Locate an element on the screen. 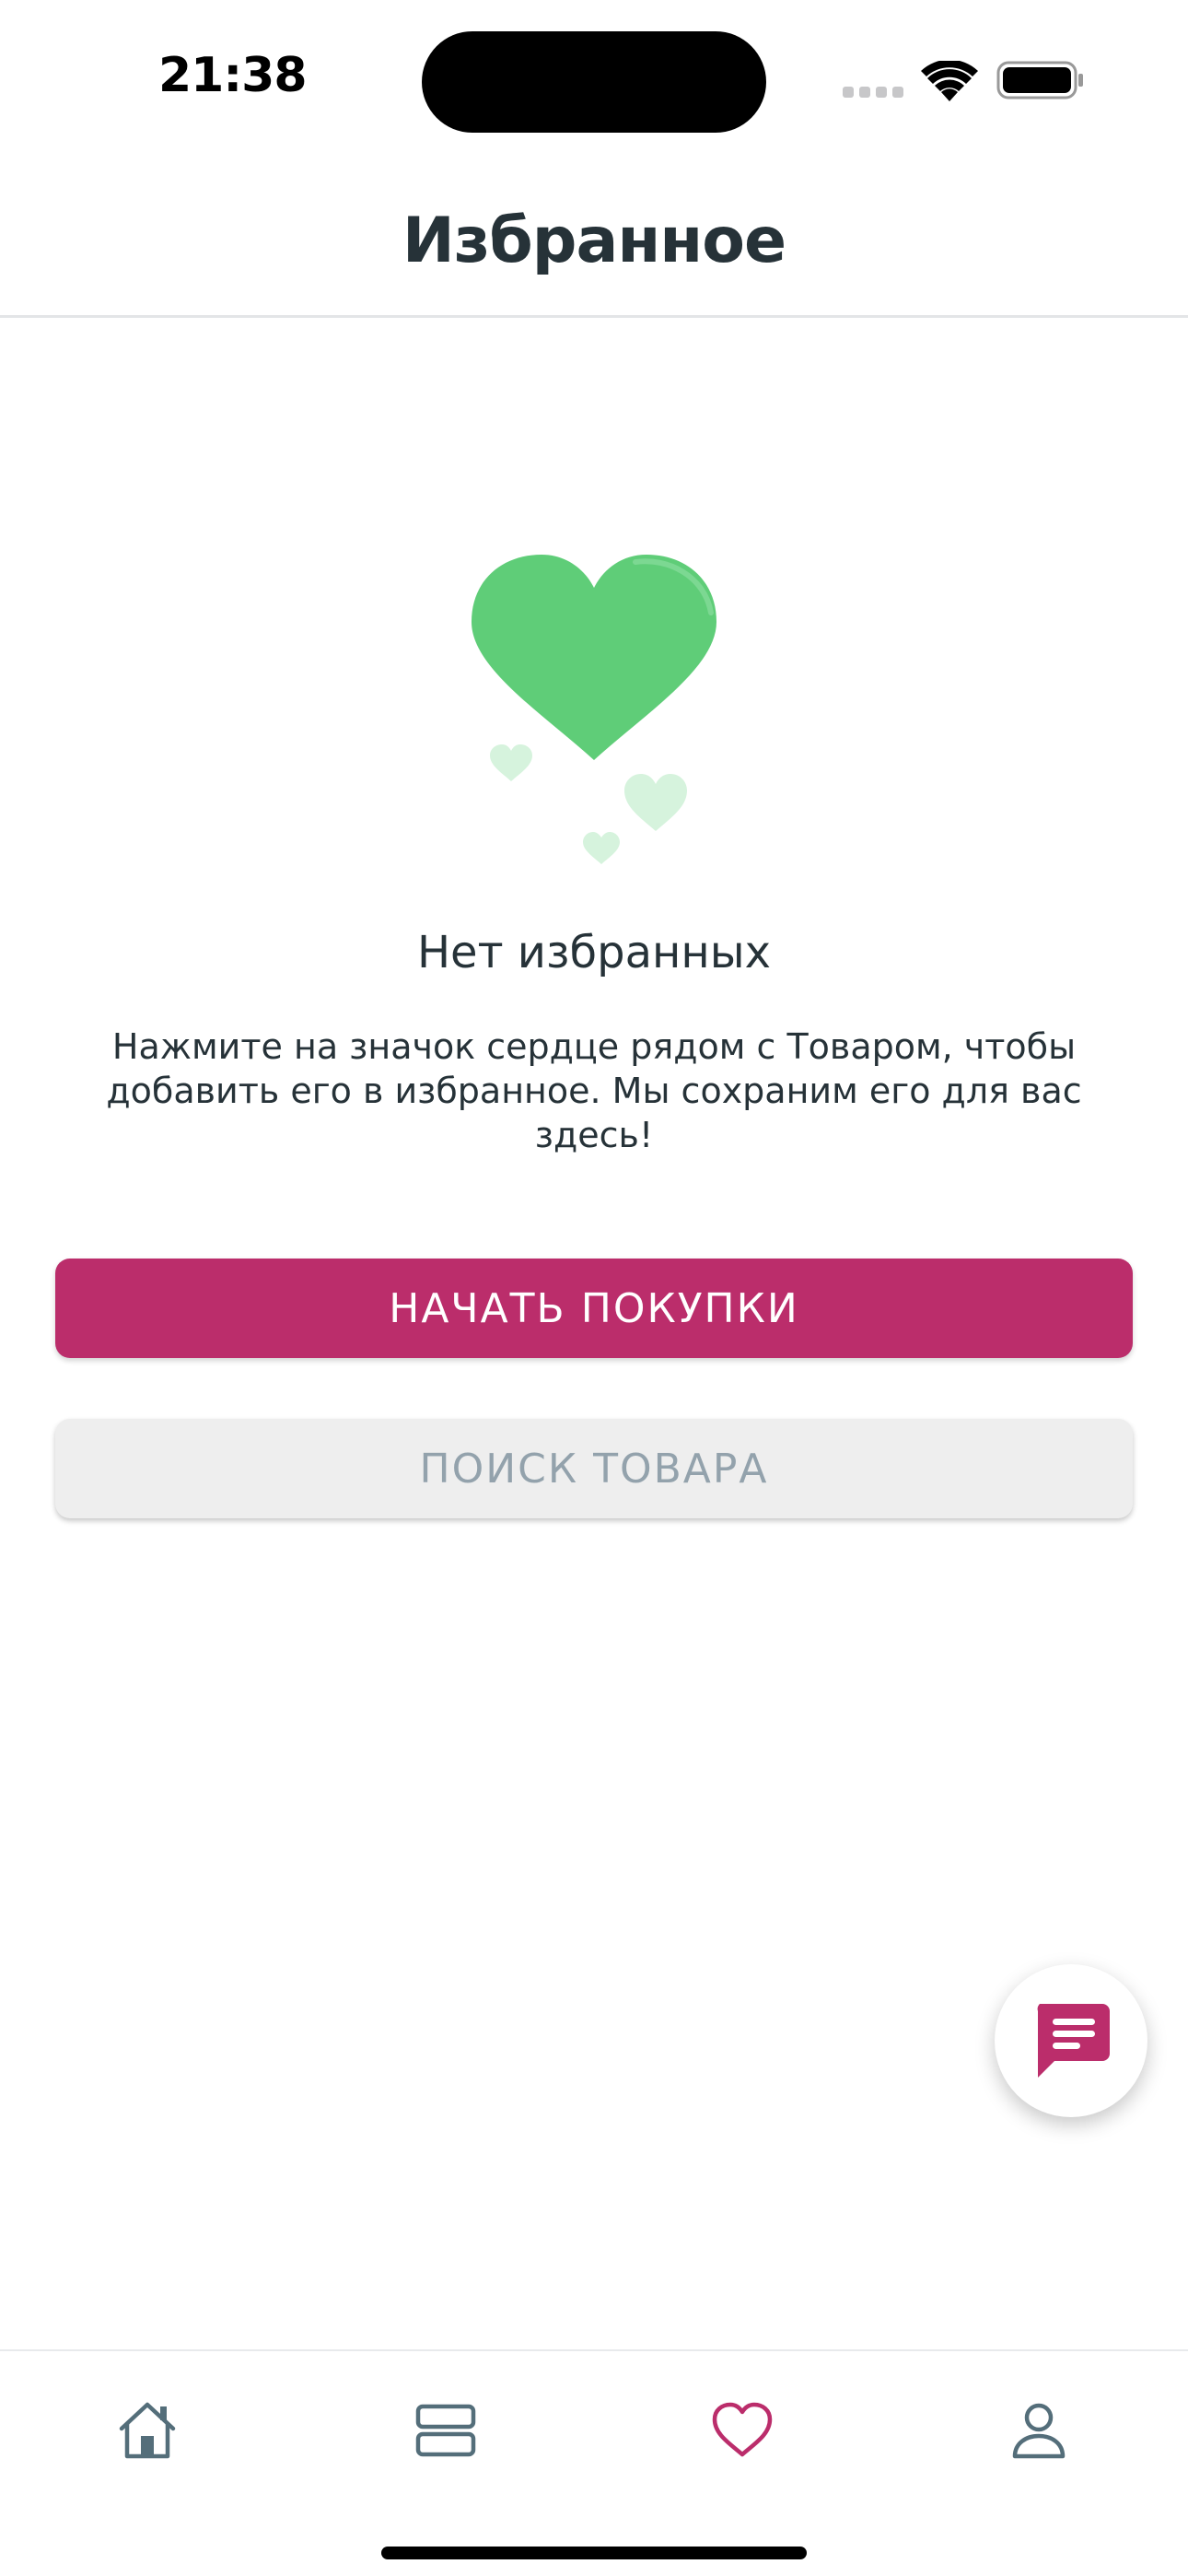 Image resolution: width=1188 pixels, height=2576 pixels. wifi-icon is located at coordinates (949, 81).